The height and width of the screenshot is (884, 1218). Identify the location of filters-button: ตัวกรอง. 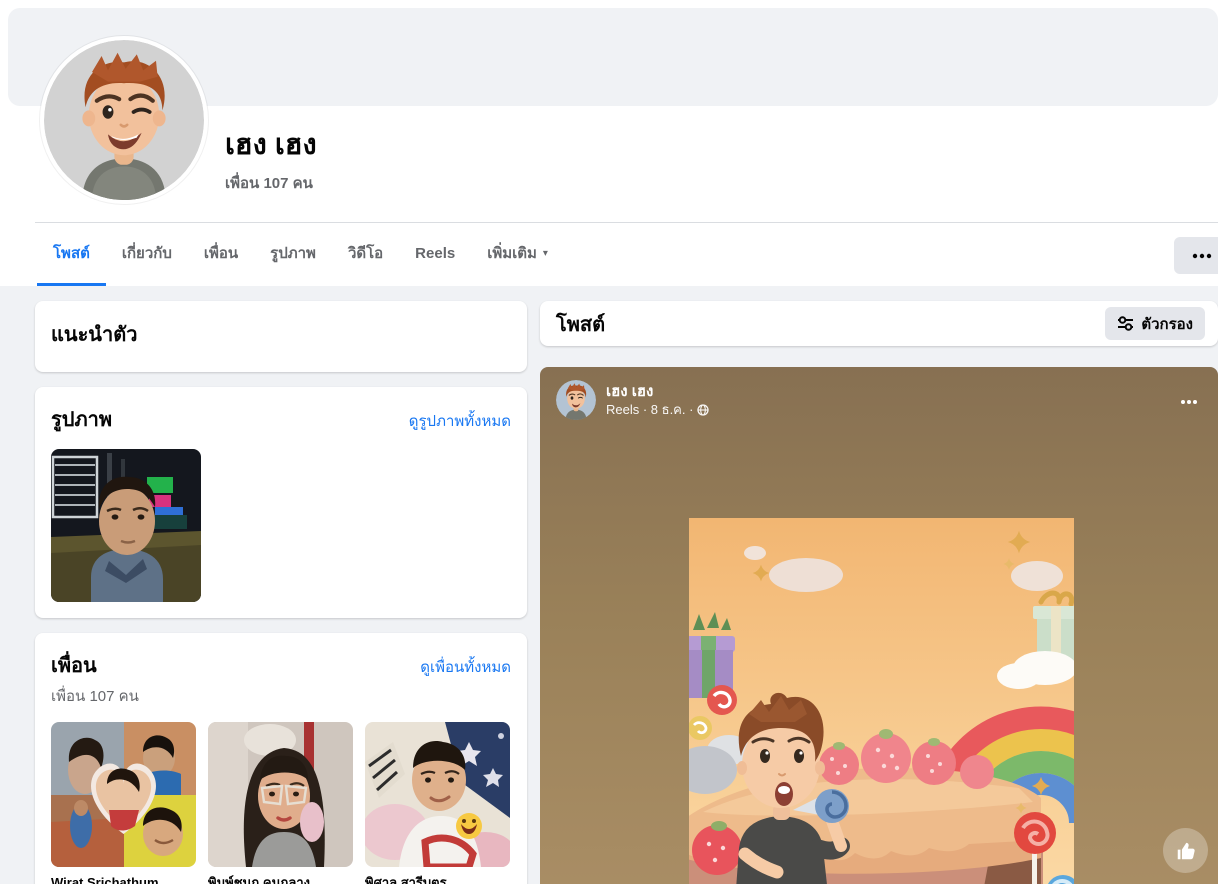
(1155, 323).